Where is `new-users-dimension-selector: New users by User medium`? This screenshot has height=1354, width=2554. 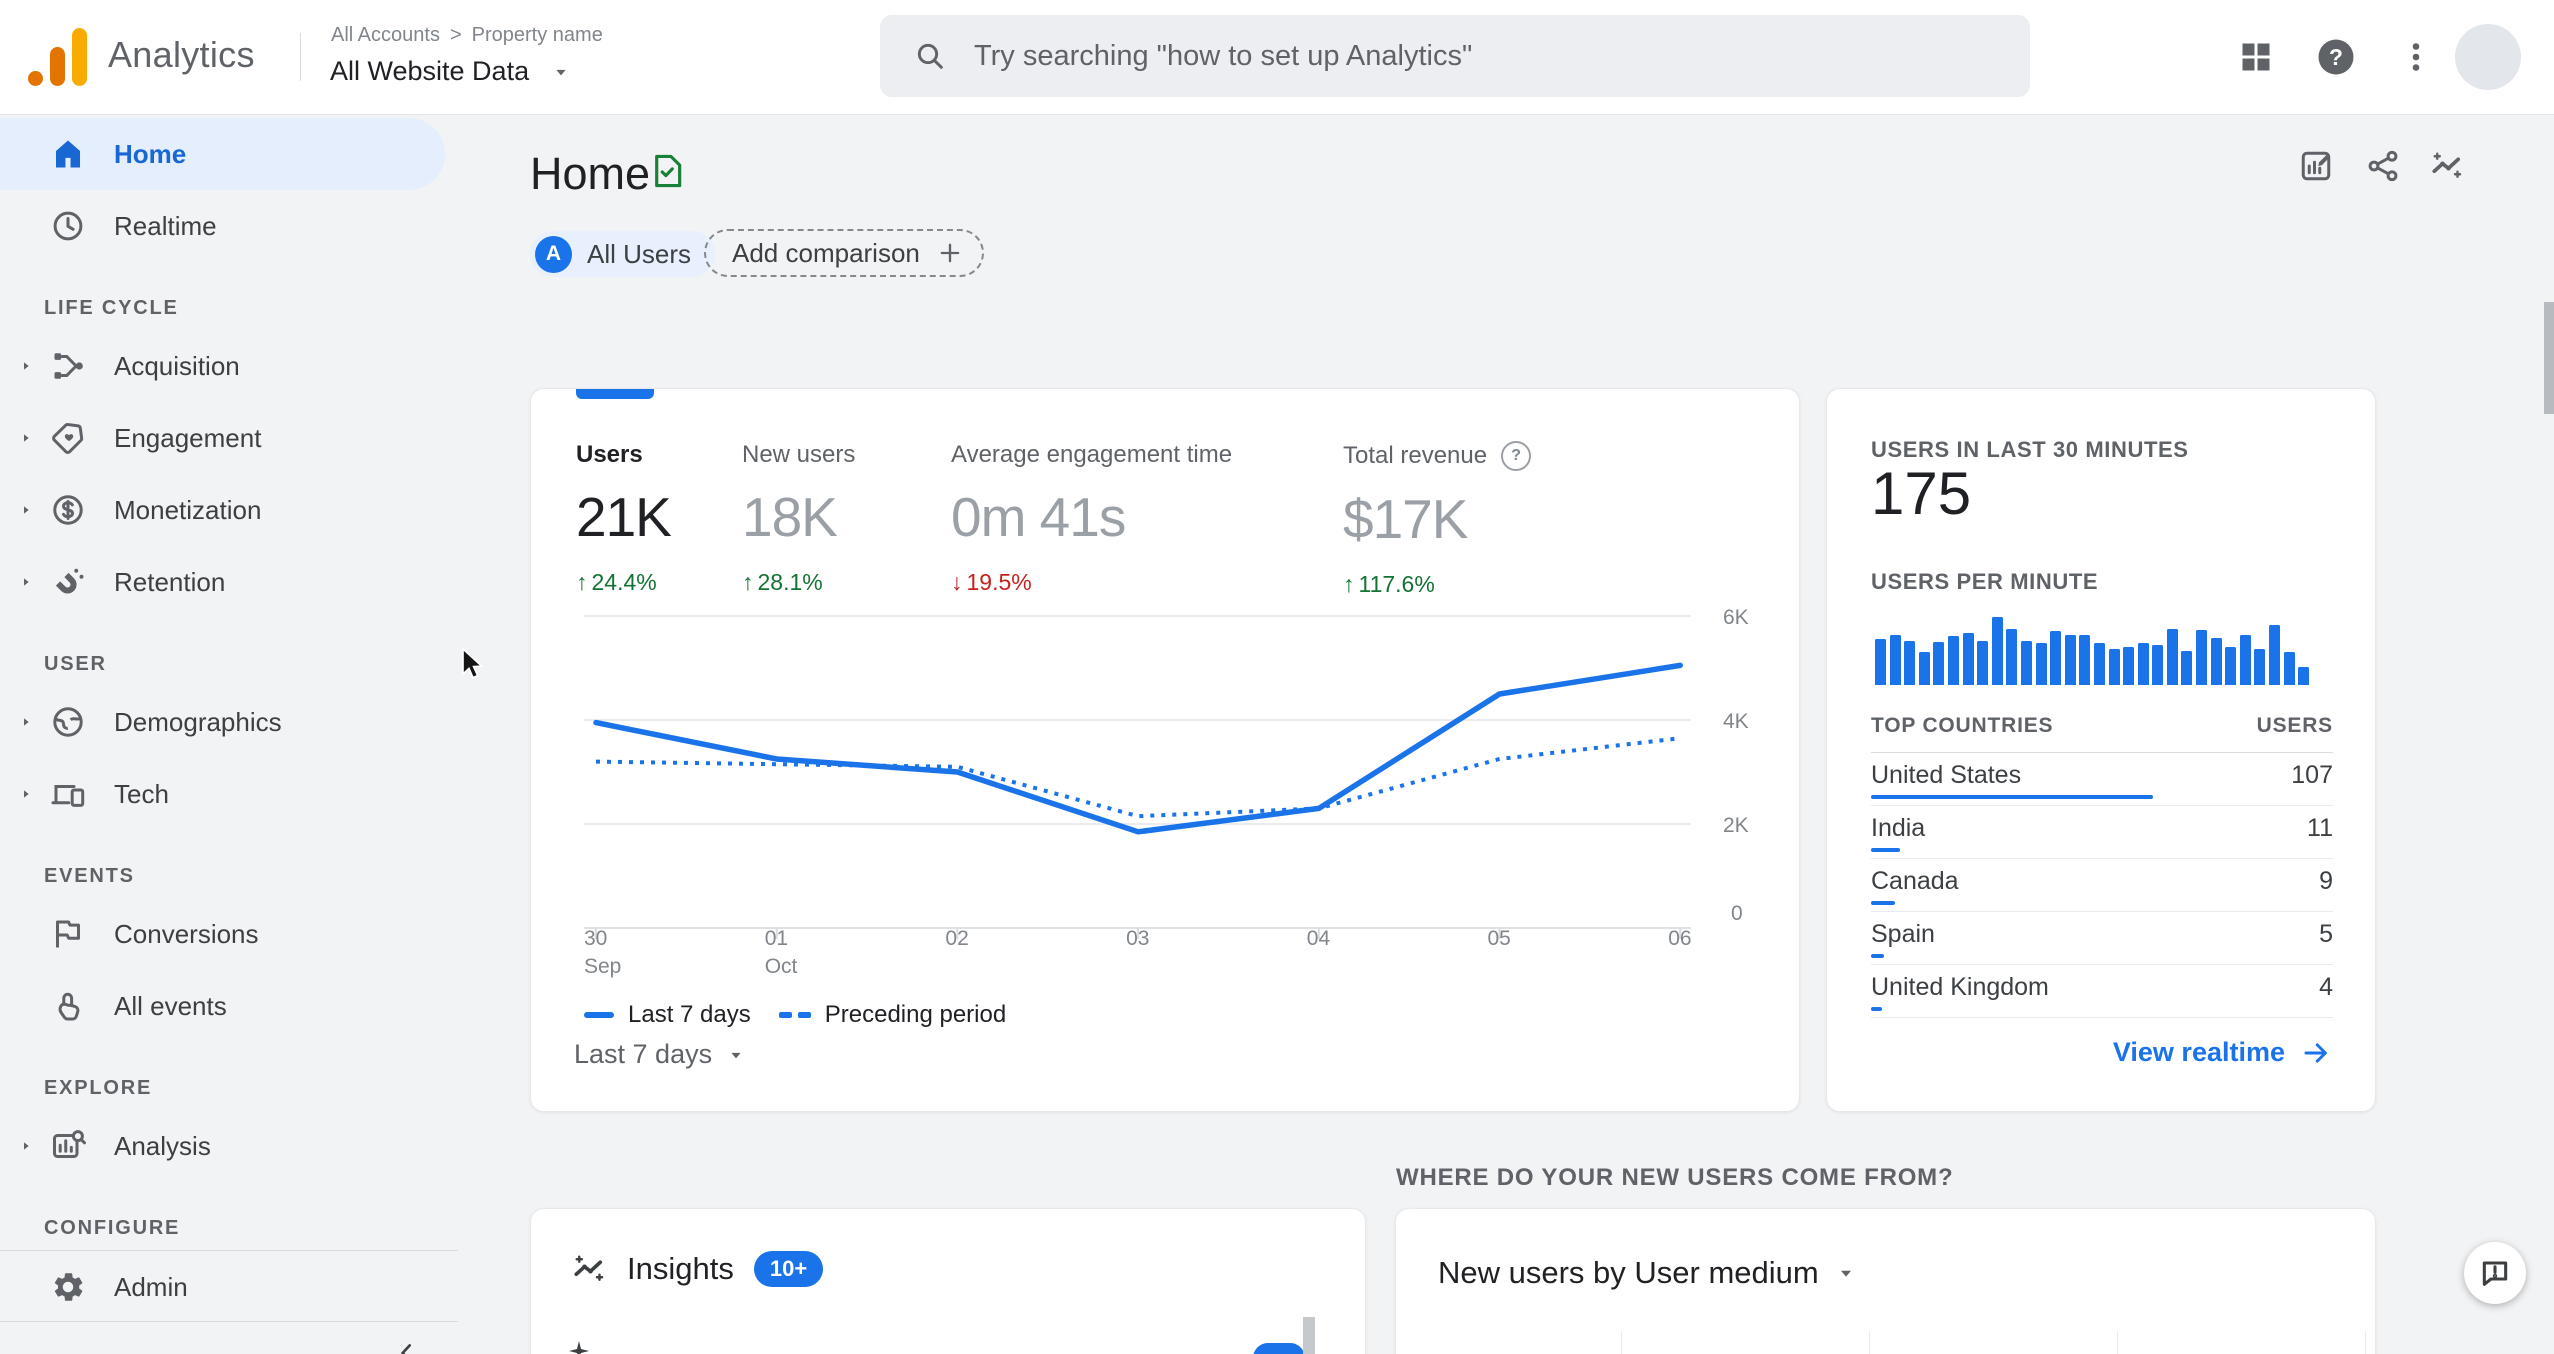
new-users-dimension-selector: New users by User medium is located at coordinates (1647, 1273).